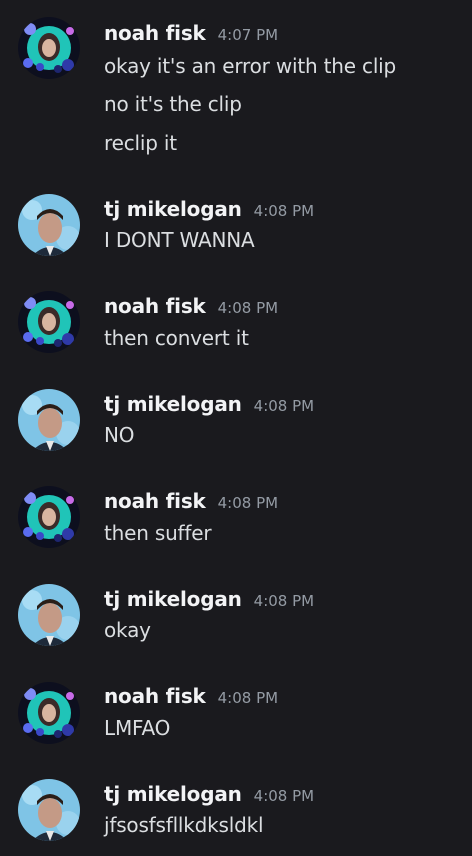 This screenshot has height=856, width=472. Describe the element at coordinates (119, 435) in the screenshot. I see `message-text: NO` at that location.